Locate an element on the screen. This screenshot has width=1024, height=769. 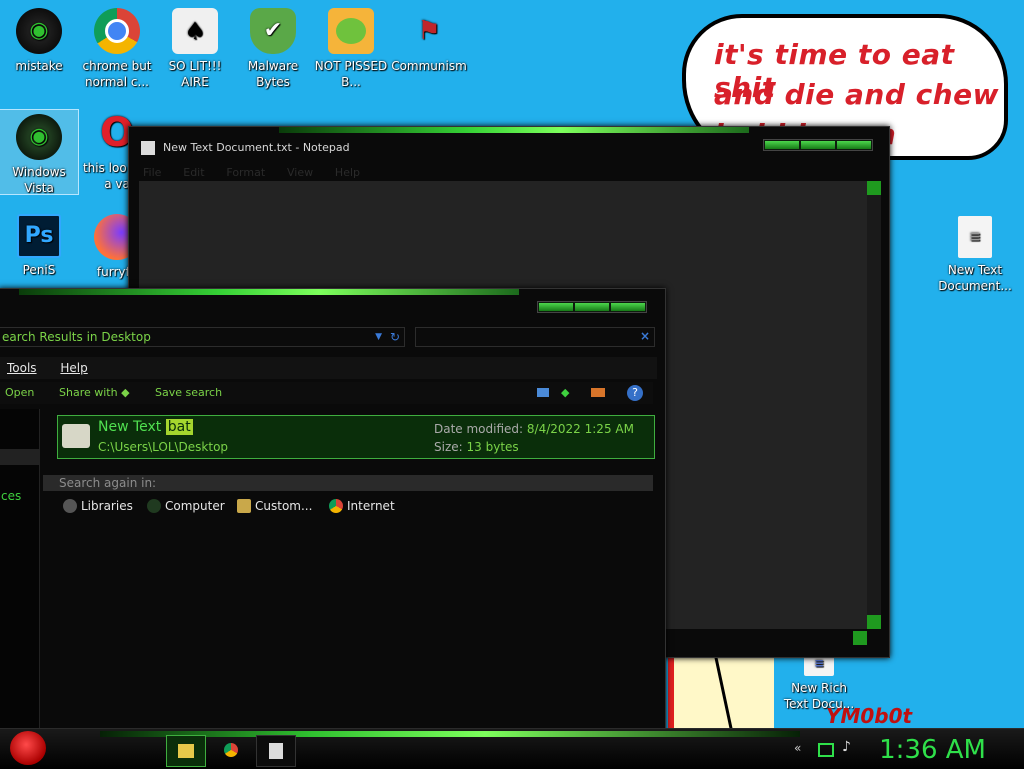
menu-tools: Tools is located at coordinates (22, 368).